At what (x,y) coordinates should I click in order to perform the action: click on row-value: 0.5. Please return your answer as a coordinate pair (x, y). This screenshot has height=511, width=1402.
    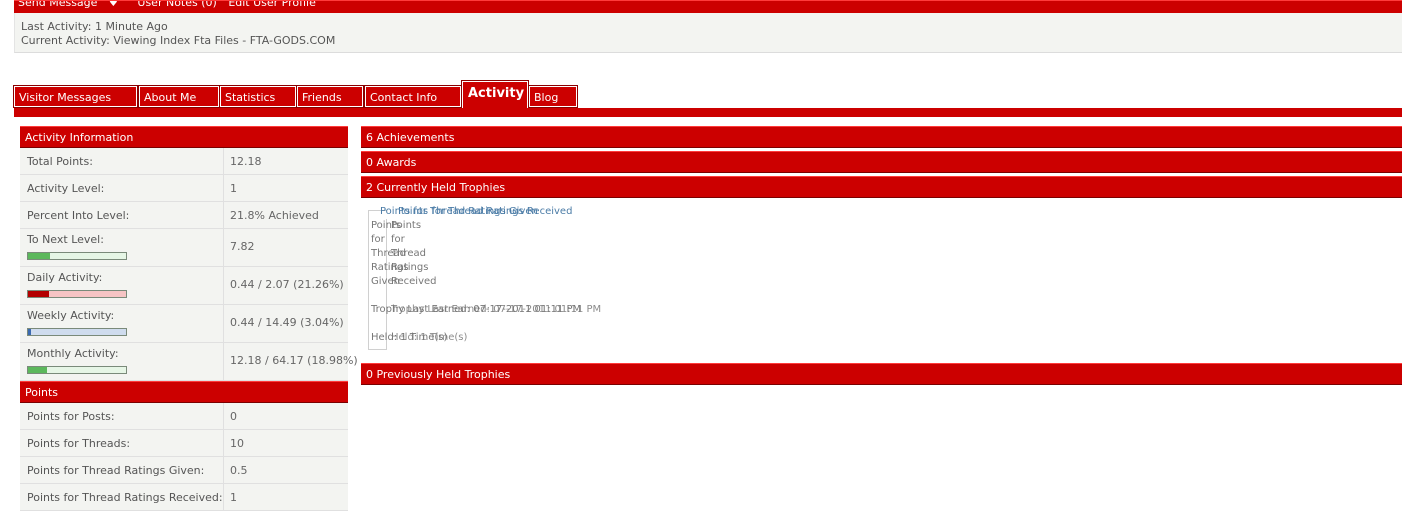
    Looking at the image, I should click on (239, 470).